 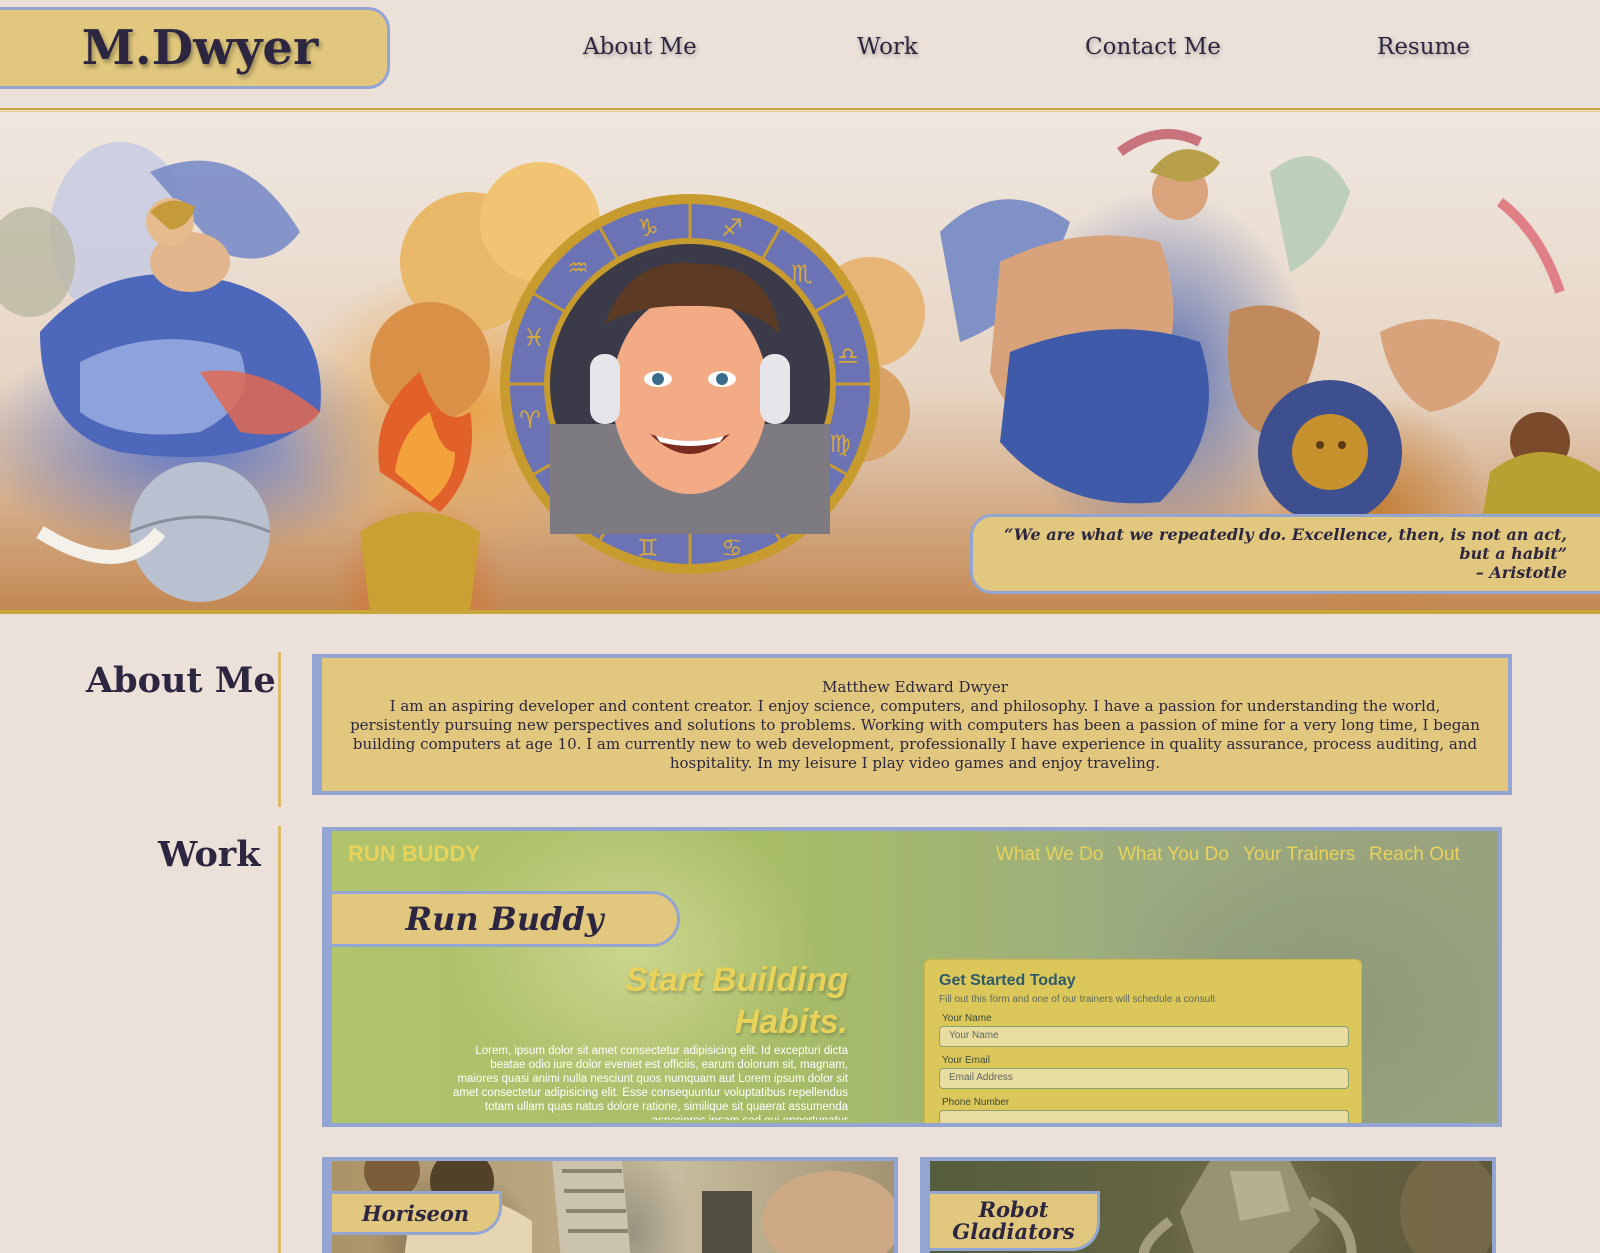 I want to click on project-label-horiseon: Horiseon, so click(x=417, y=1213).